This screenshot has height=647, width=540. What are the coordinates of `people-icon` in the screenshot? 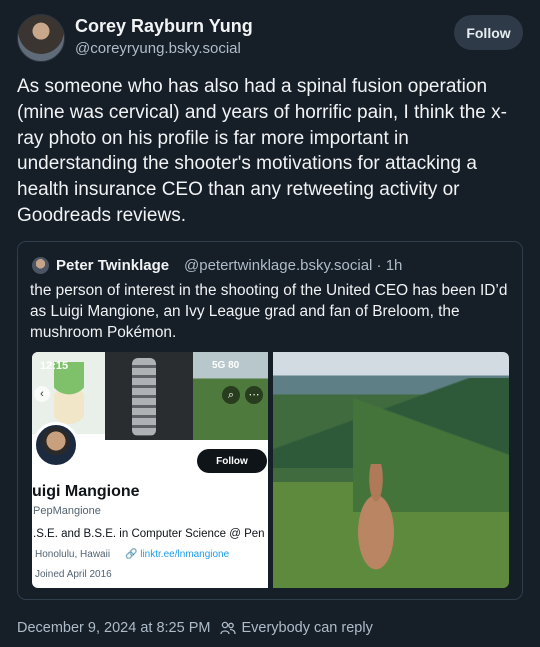 It's located at (228, 628).